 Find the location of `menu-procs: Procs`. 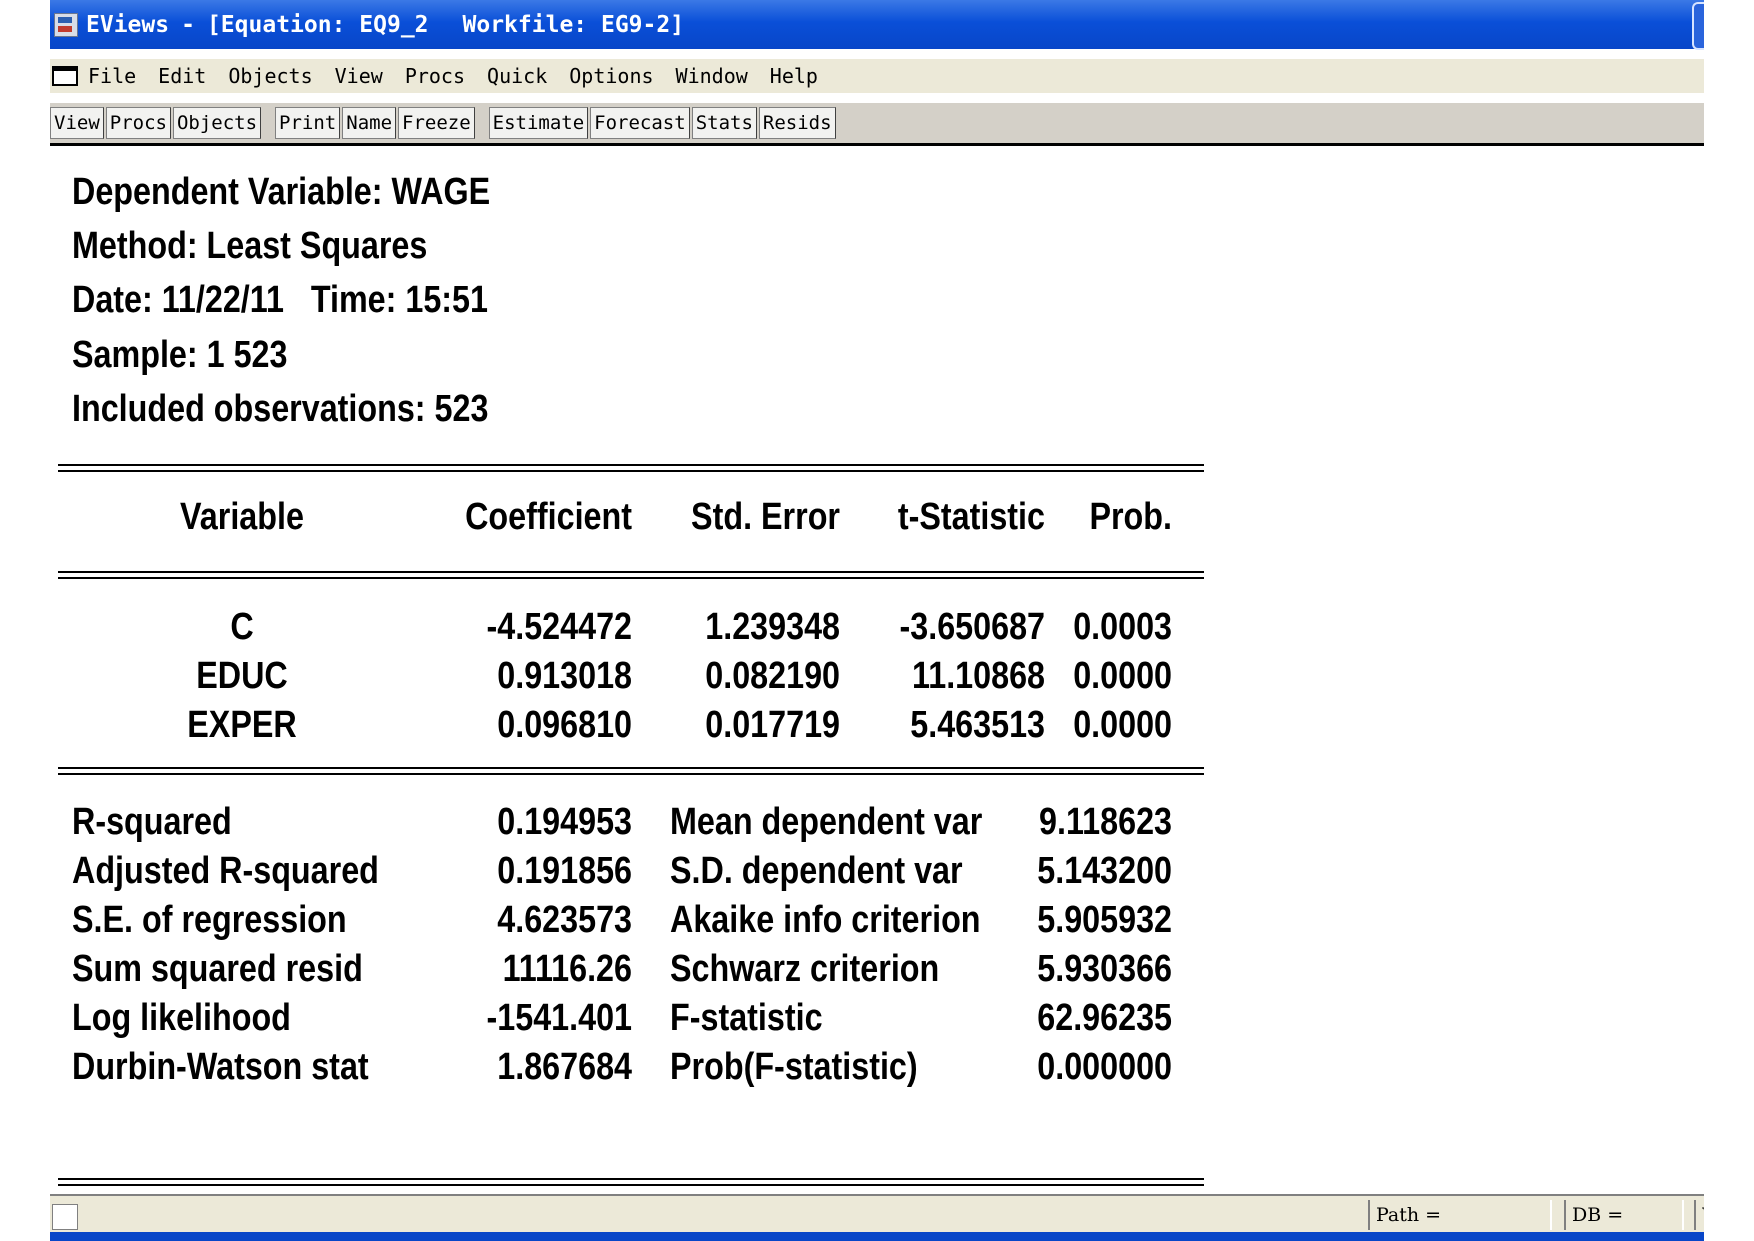

menu-procs: Procs is located at coordinates (435, 76).